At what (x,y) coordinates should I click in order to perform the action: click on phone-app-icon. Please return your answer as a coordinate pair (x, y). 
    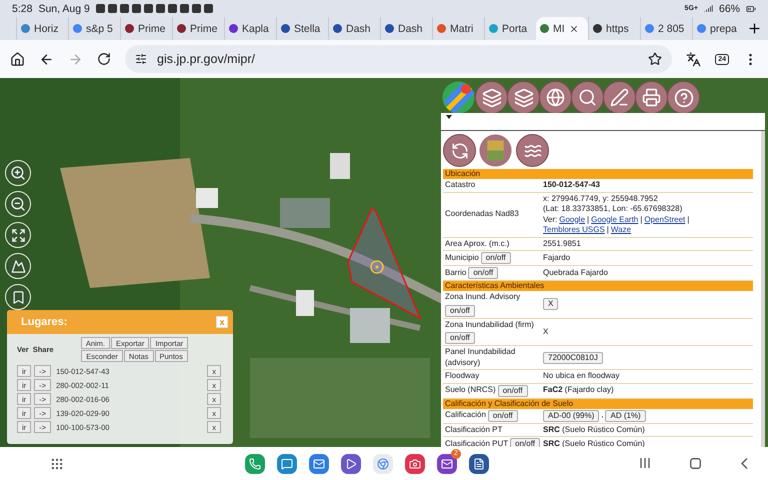
    Looking at the image, I should click on (255, 464).